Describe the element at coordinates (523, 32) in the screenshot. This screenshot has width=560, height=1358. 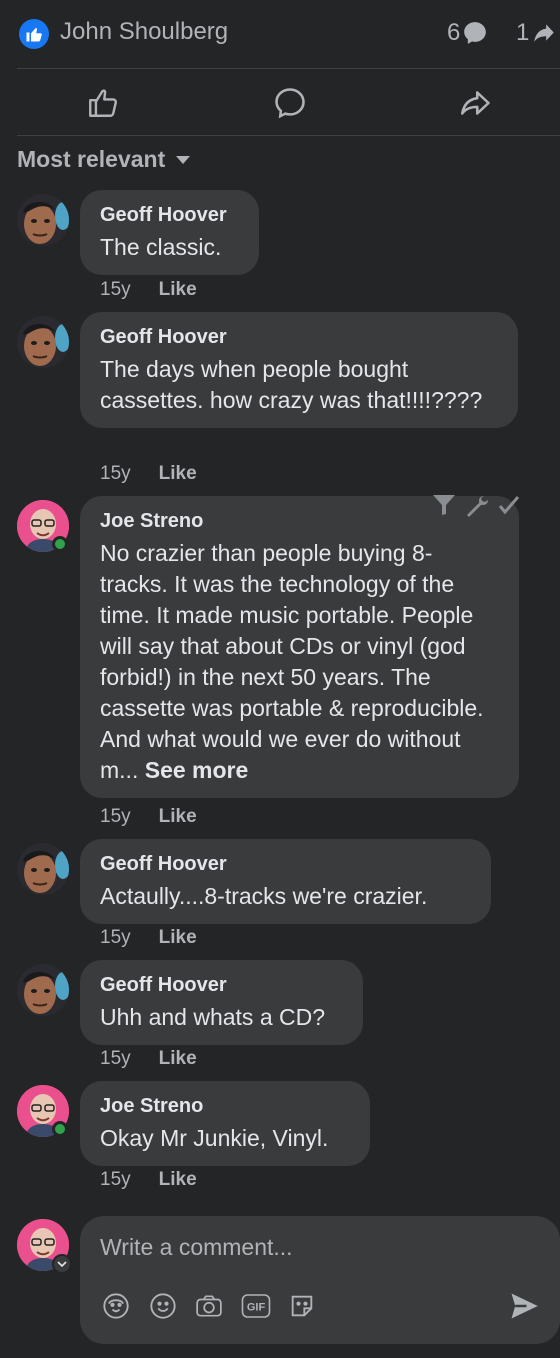
I see `share-count-value: 1` at that location.